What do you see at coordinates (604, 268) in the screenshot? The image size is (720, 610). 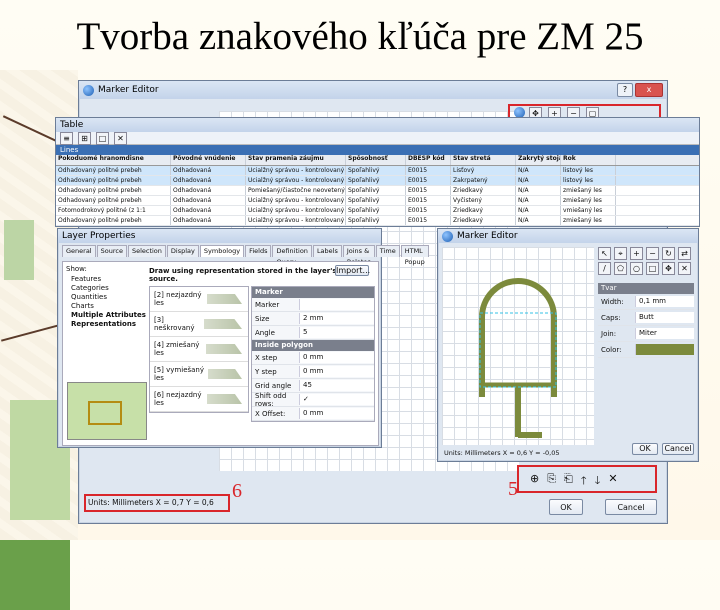 I see `line-tool-icon: /` at bounding box center [604, 268].